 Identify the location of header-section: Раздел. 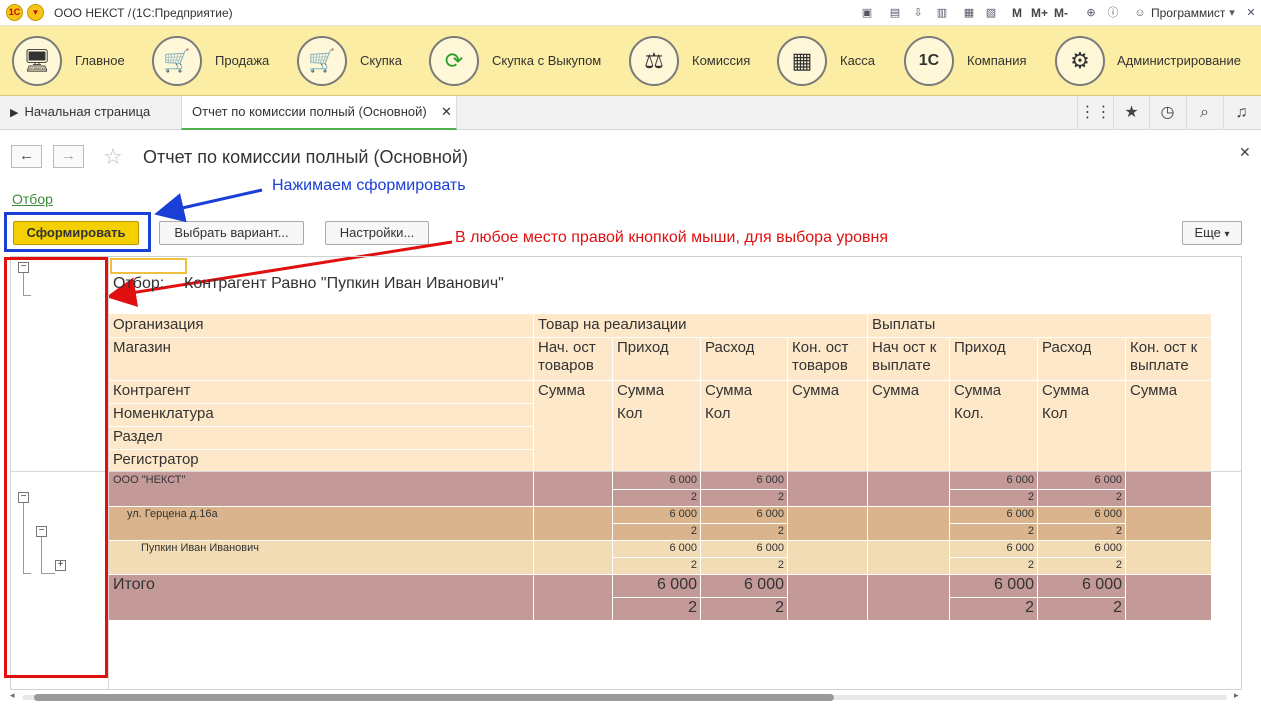
(138, 436).